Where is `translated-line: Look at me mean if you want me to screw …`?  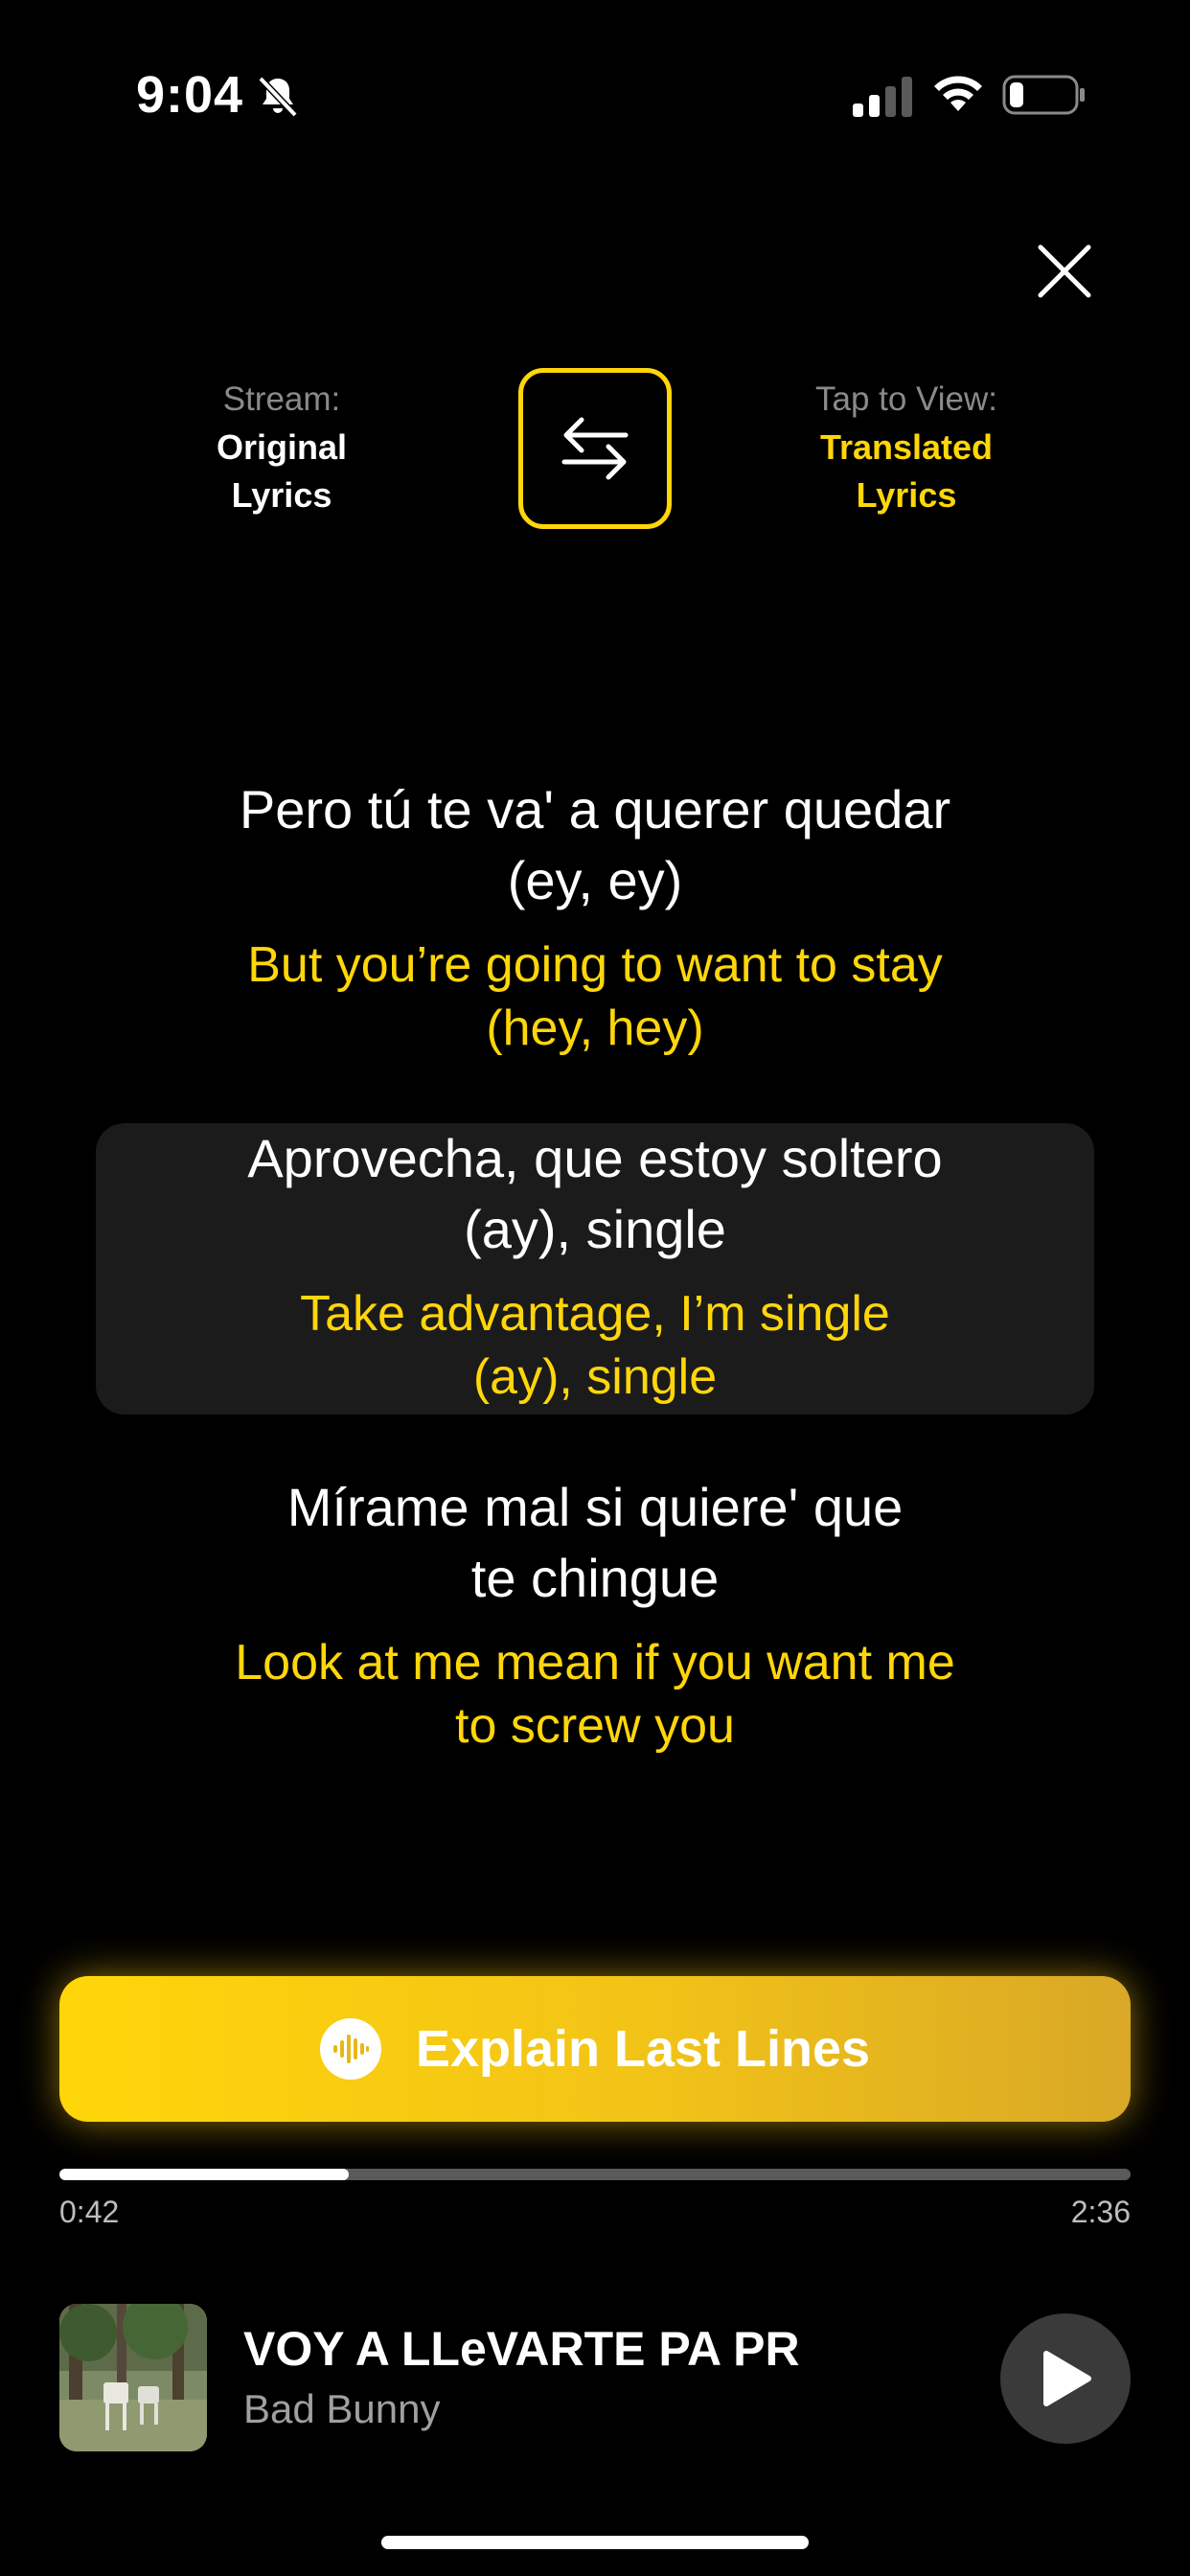 translated-line: Look at me mean if you want me to screw … is located at coordinates (595, 1694).